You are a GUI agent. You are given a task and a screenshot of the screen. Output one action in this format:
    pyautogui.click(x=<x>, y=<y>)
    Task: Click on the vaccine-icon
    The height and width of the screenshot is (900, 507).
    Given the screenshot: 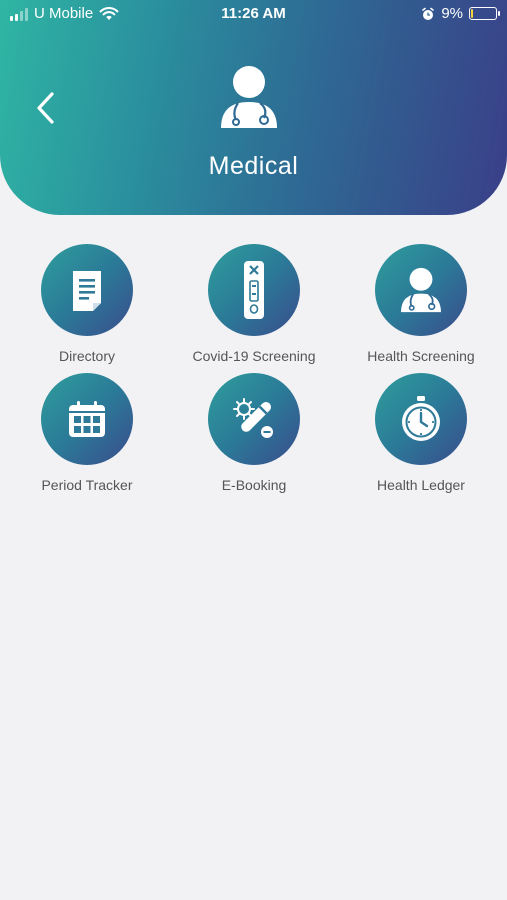 What is the action you would take?
    pyautogui.click(x=253, y=418)
    